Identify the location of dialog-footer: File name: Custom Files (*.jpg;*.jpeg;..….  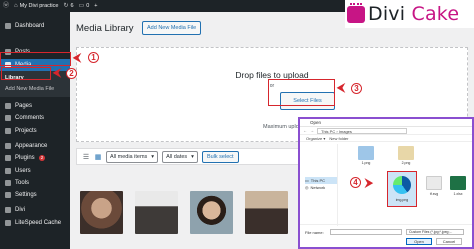
(386, 235).